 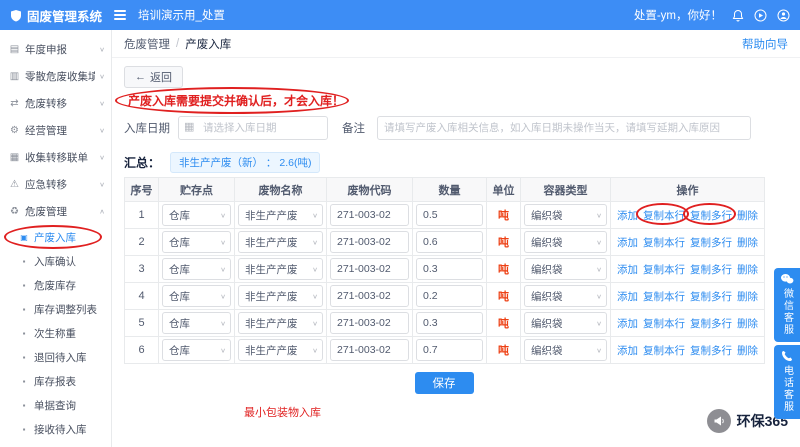 I want to click on sidebar-item-transfer-manifest: ▦ 收集转移联单 ∨, so click(x=55, y=157).